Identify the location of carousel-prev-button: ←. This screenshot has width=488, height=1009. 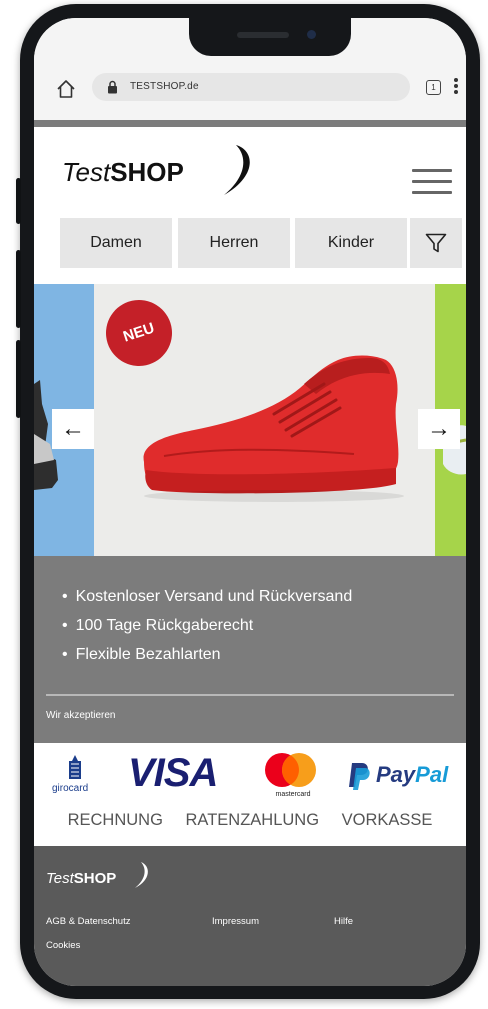
(73, 429).